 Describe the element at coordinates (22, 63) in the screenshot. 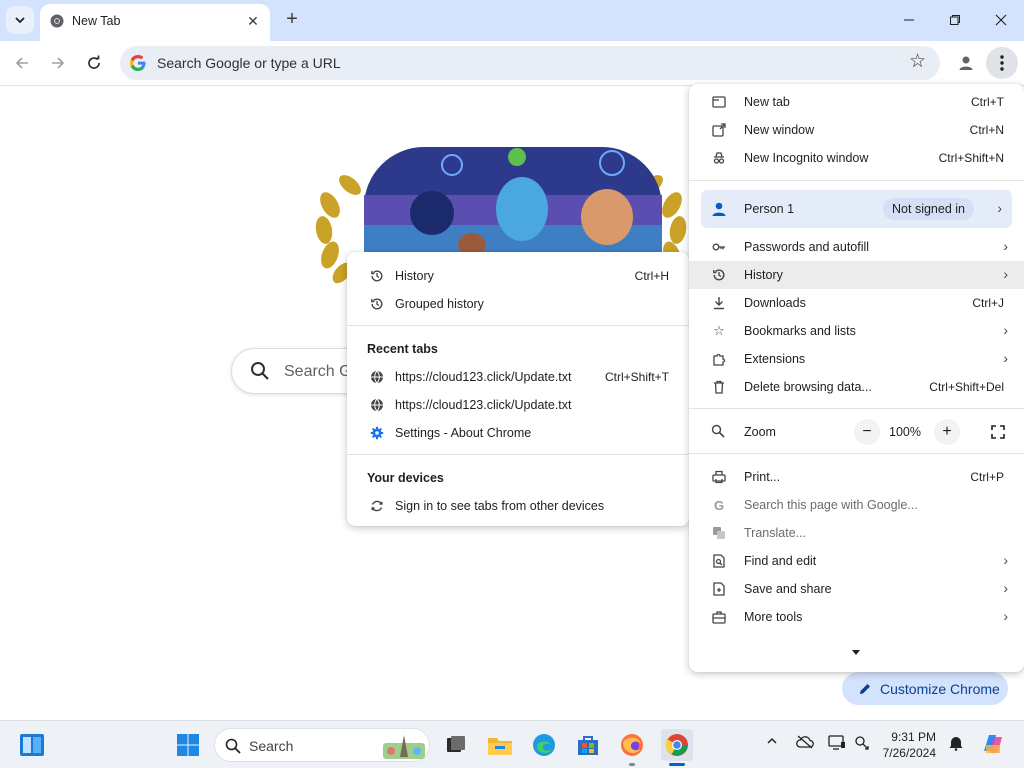

I see `back-button` at that location.